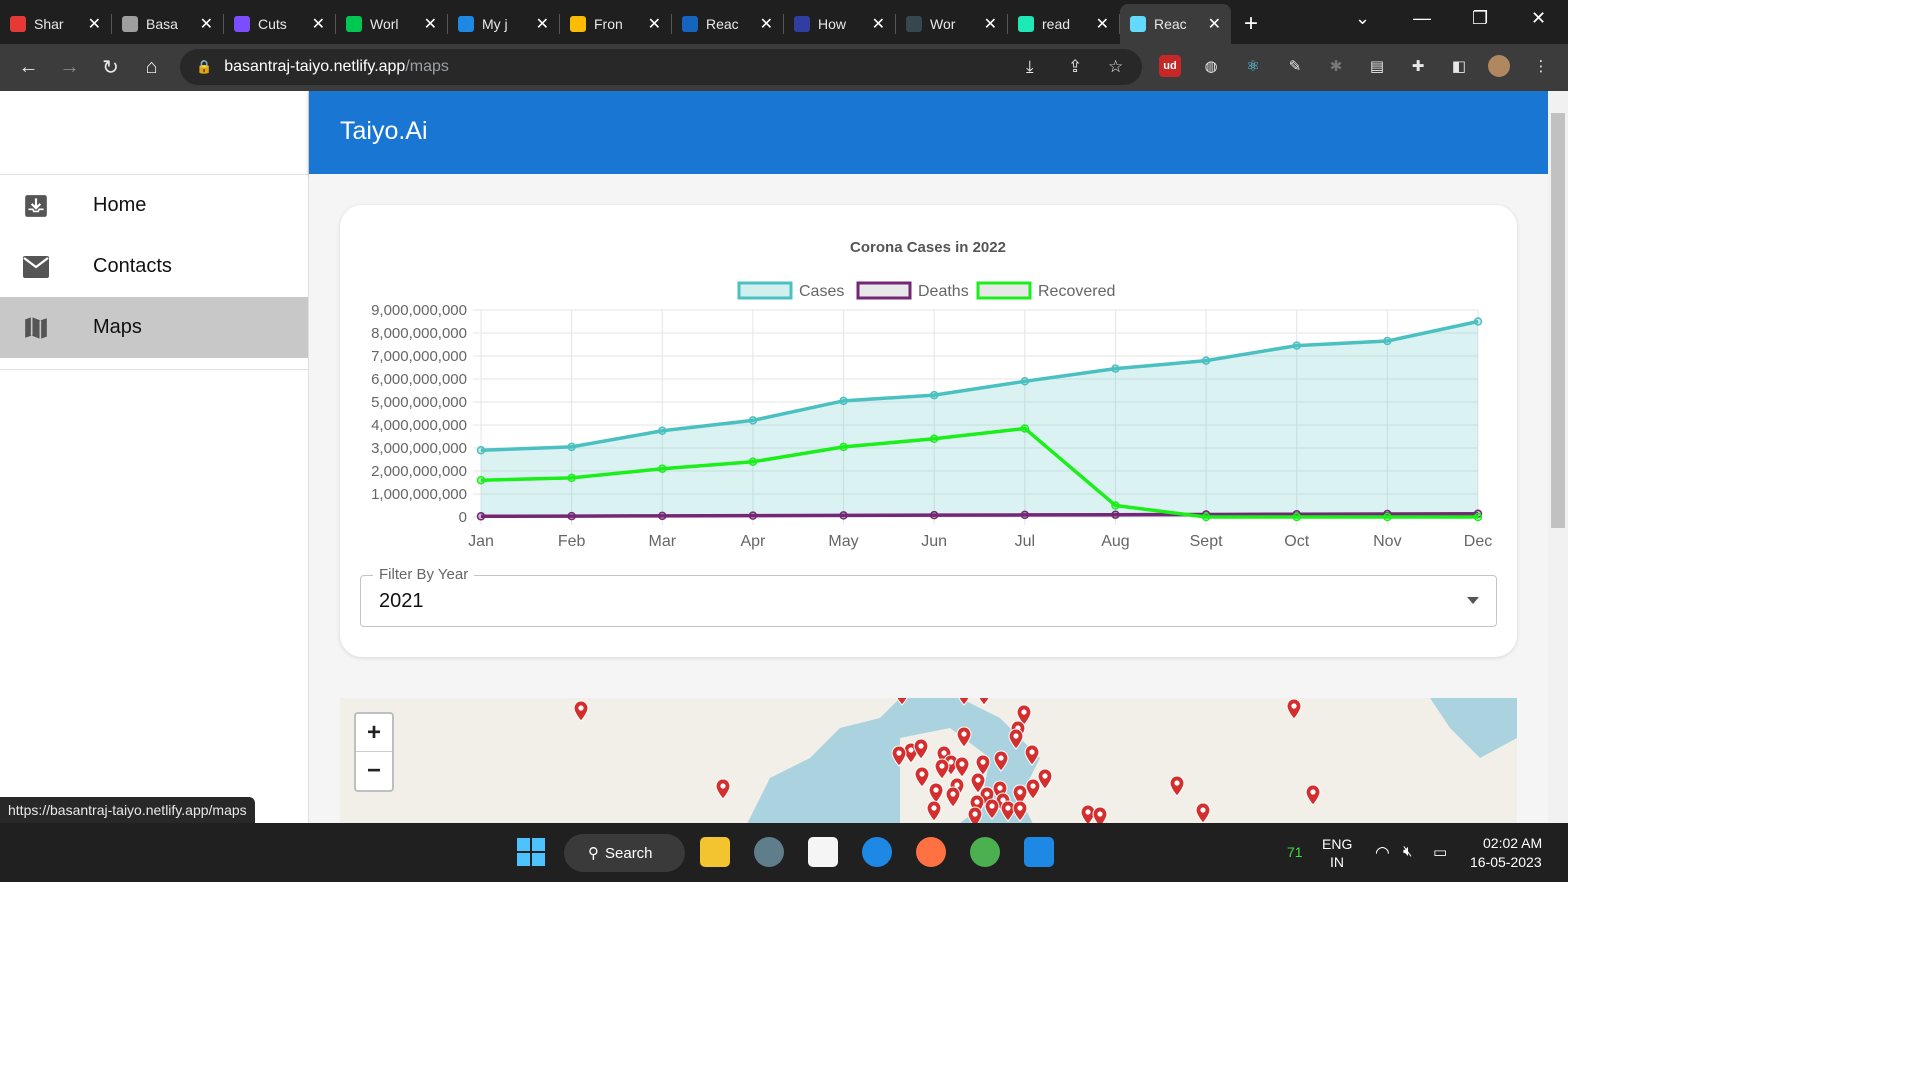 Image resolution: width=1920 pixels, height=1080 pixels. What do you see at coordinates (1030, 67) in the screenshot?
I see `install-icon: ⤓` at bounding box center [1030, 67].